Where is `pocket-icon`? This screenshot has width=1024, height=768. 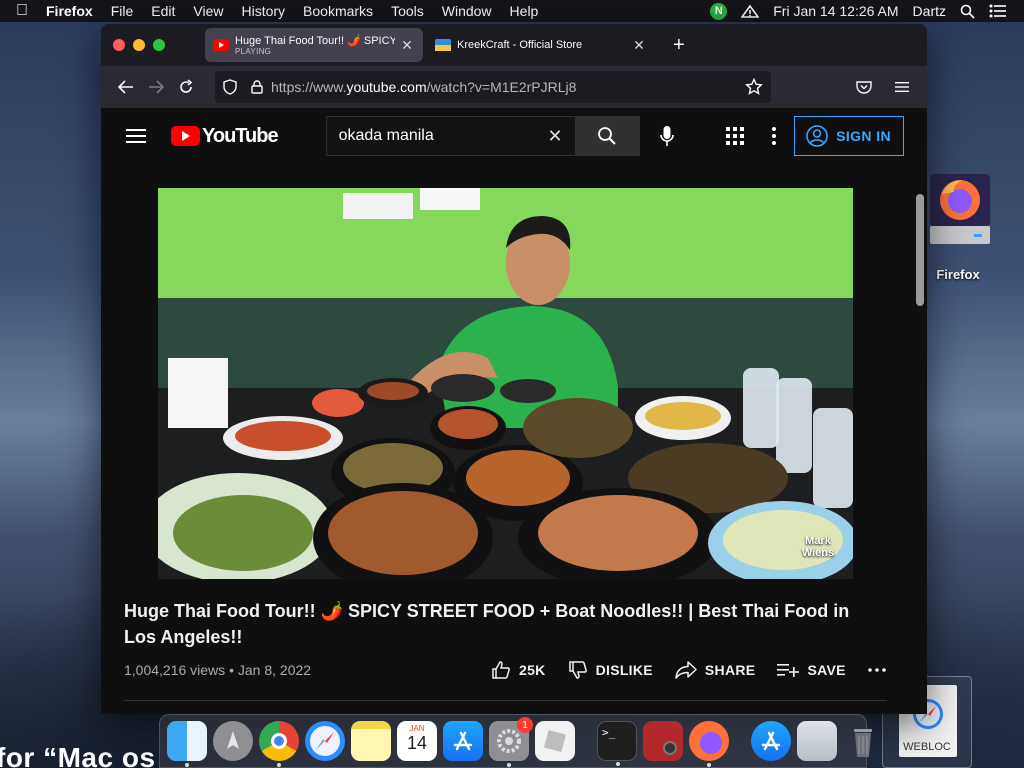
pocket-icon is located at coordinates (864, 87).